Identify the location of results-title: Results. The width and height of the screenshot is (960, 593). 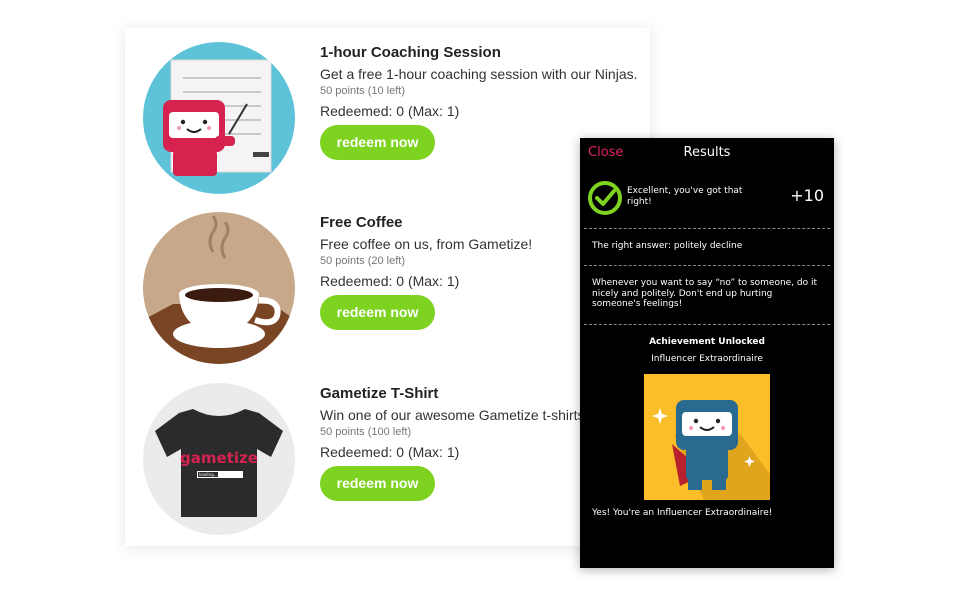
(707, 152).